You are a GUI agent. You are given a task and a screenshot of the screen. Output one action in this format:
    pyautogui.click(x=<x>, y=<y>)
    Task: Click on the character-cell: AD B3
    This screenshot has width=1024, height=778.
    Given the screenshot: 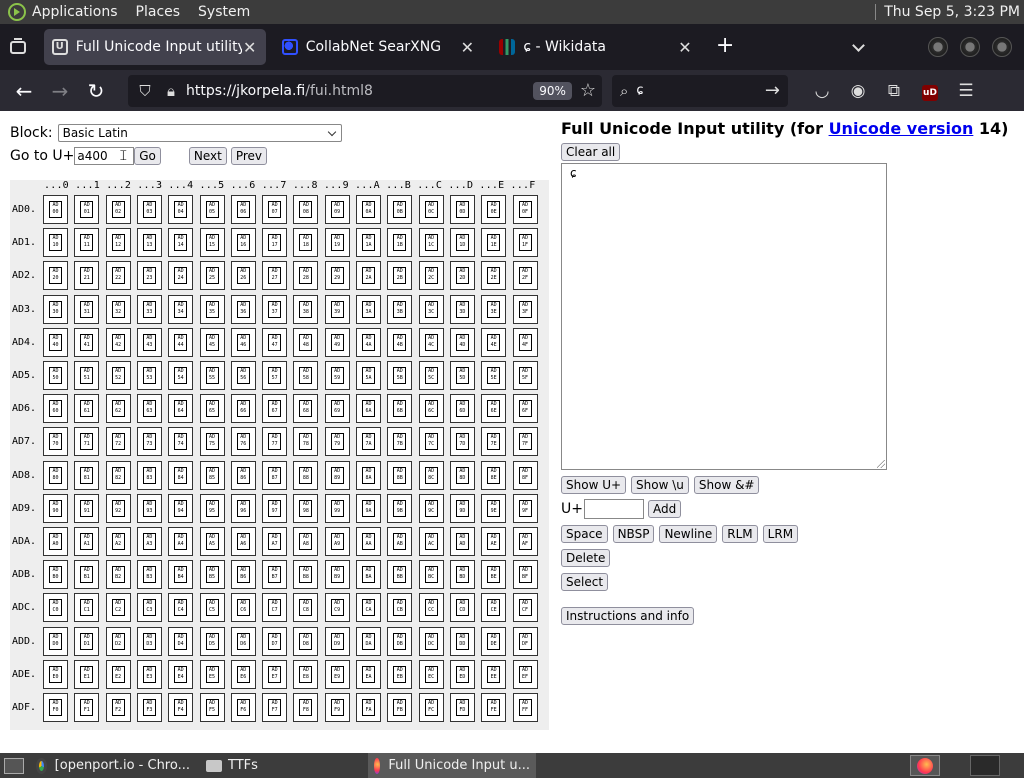 What is the action you would take?
    pyautogui.click(x=149, y=575)
    